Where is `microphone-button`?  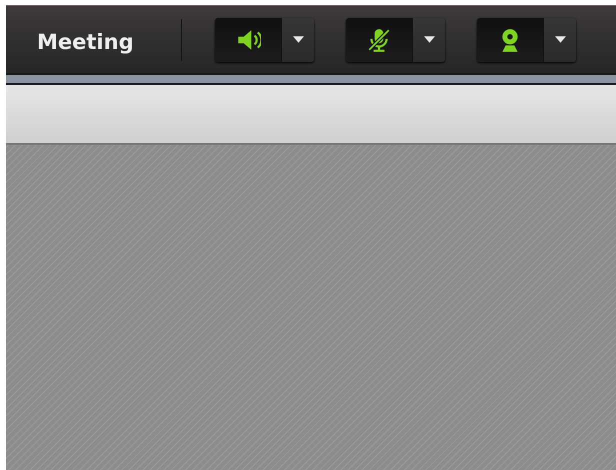 microphone-button is located at coordinates (379, 40).